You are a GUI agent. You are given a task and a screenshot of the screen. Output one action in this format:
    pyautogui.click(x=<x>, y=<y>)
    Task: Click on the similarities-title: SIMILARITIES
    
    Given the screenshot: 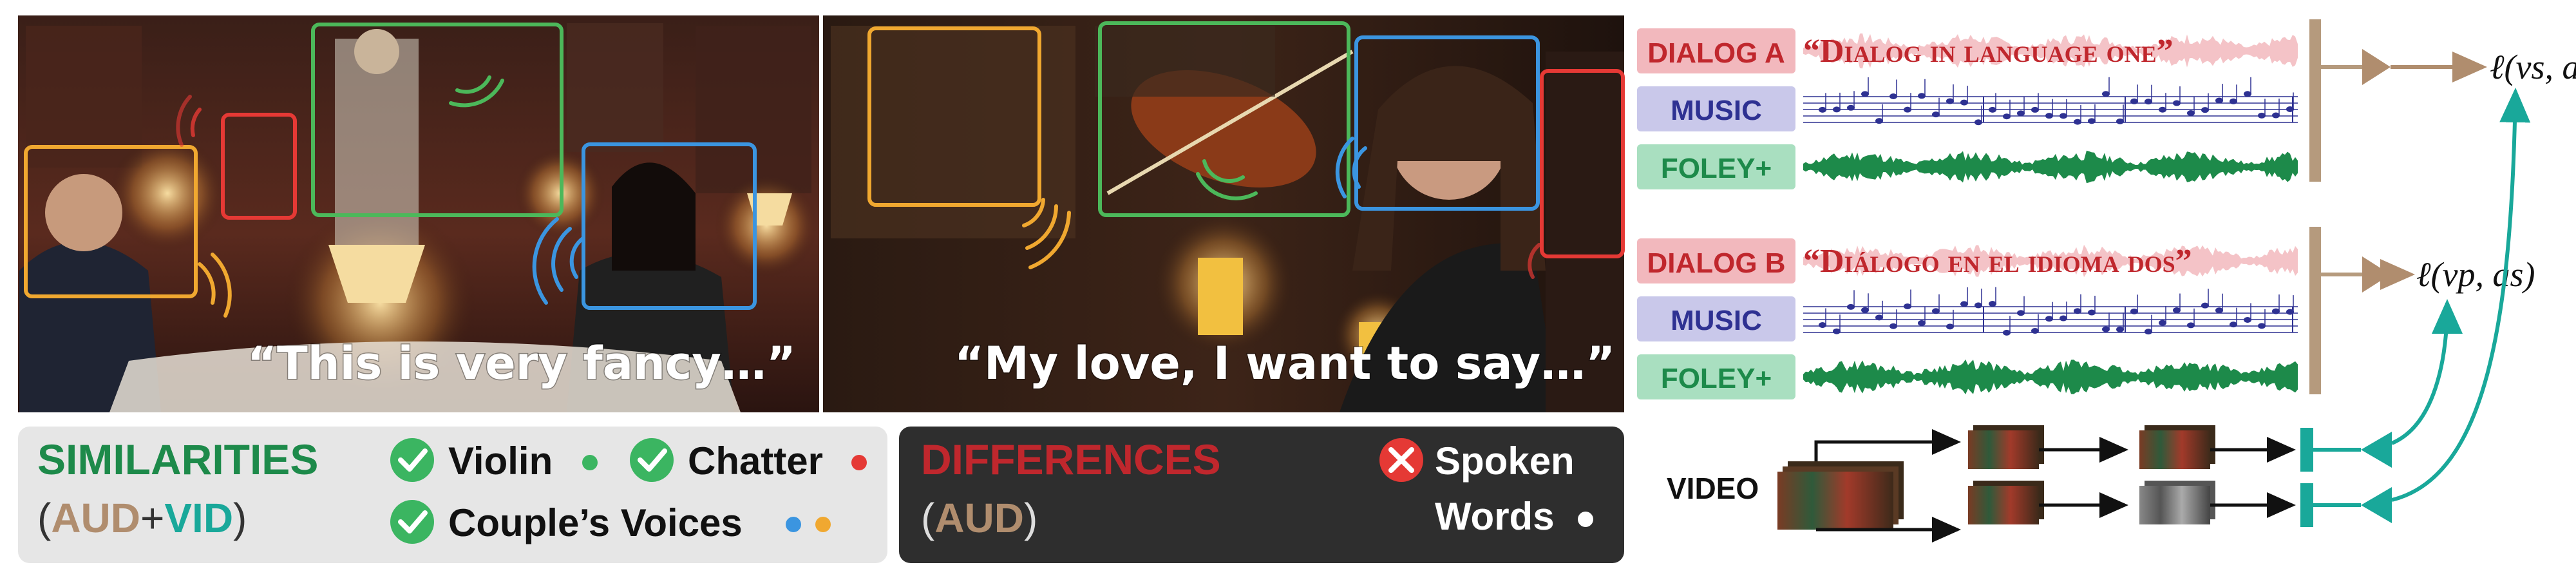 What is the action you would take?
    pyautogui.click(x=177, y=459)
    